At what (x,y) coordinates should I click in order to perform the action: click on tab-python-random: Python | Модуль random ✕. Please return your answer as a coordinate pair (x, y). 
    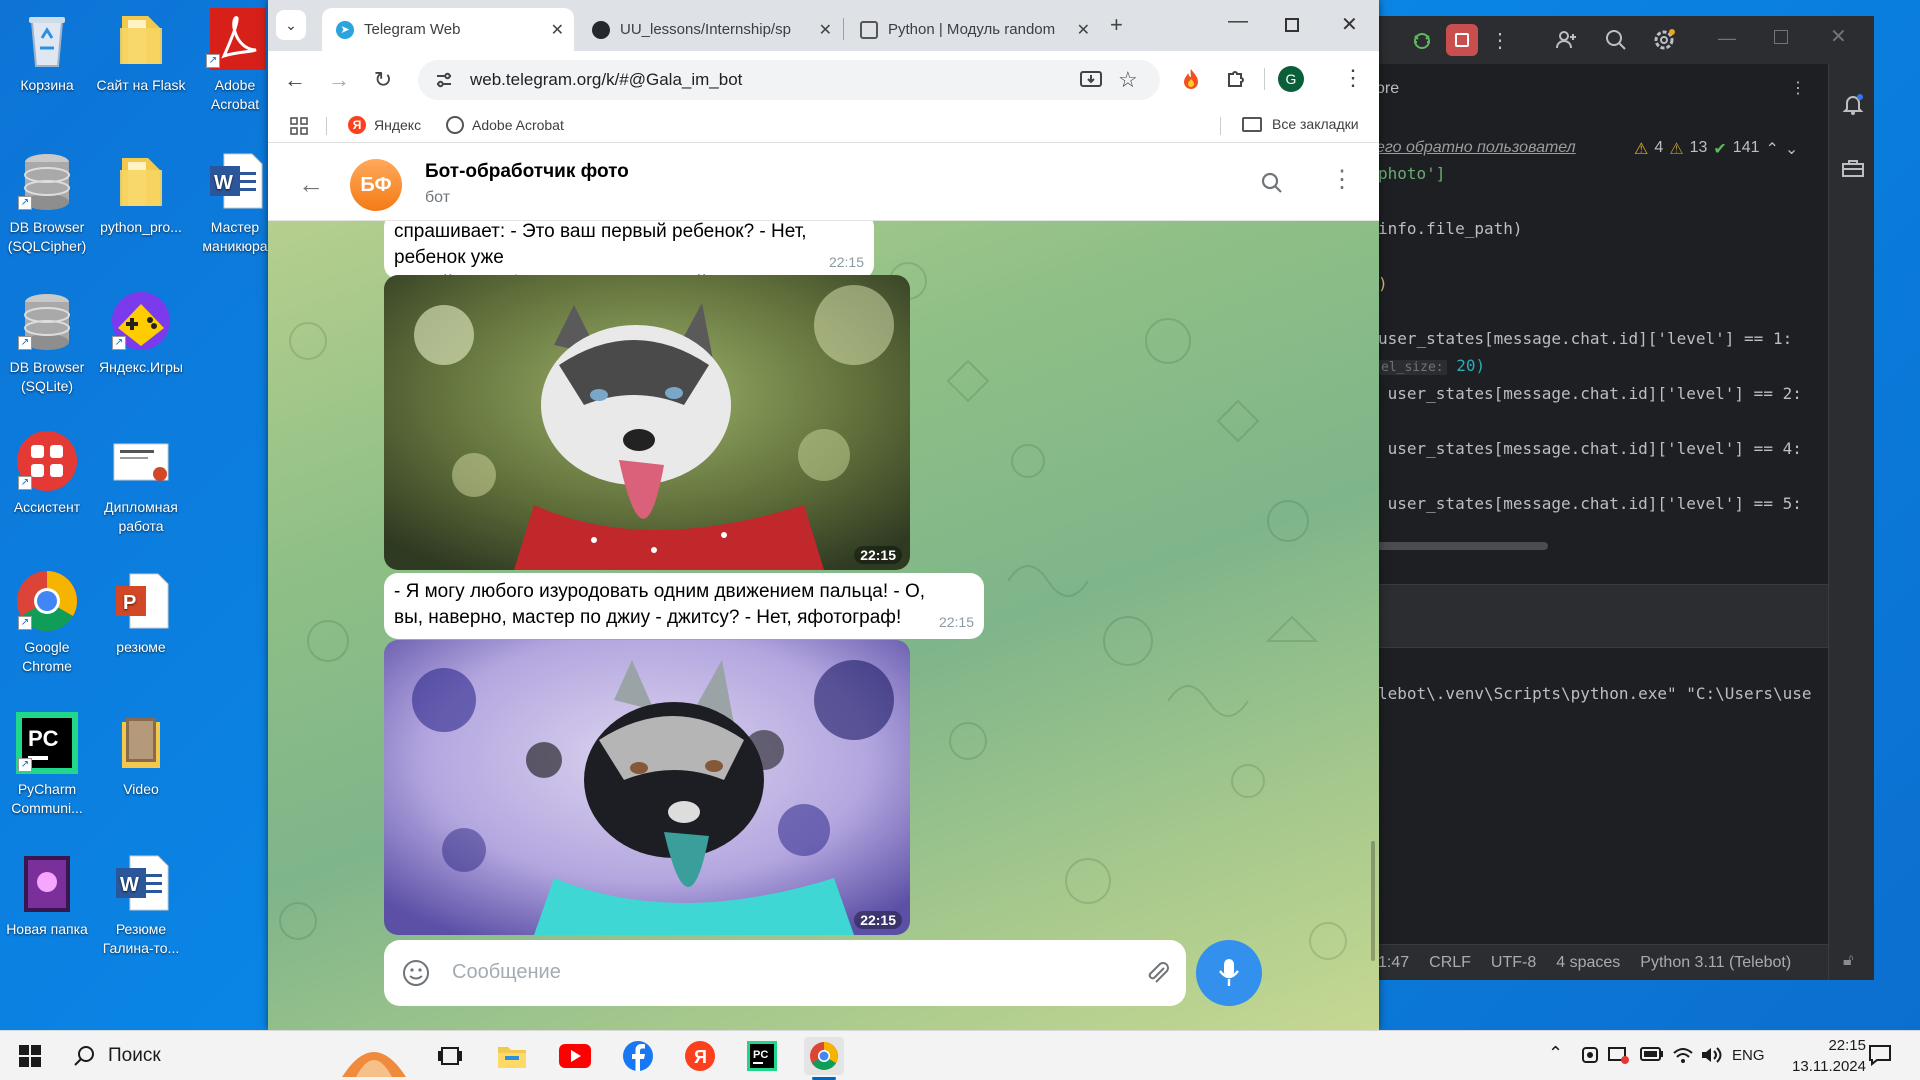
    Looking at the image, I should click on (973, 29).